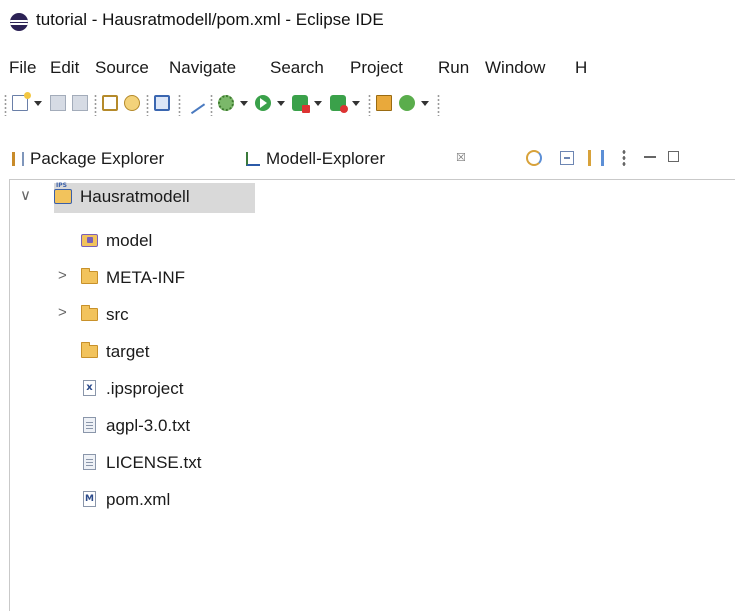 Image resolution: width=735 pixels, height=611 pixels. Describe the element at coordinates (89, 388) in the screenshot. I see `ipsproject-file-icon: x` at that location.